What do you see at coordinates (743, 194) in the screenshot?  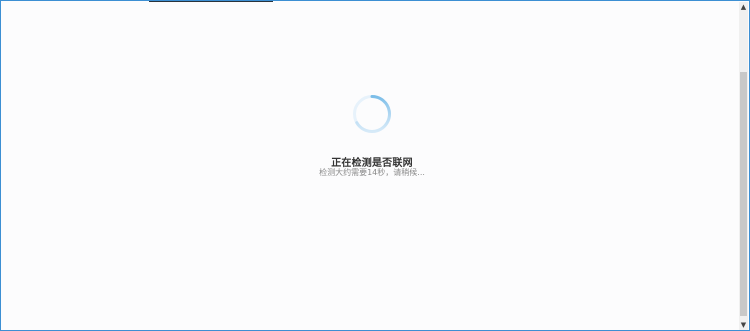 I see `scrollbar-thumb` at bounding box center [743, 194].